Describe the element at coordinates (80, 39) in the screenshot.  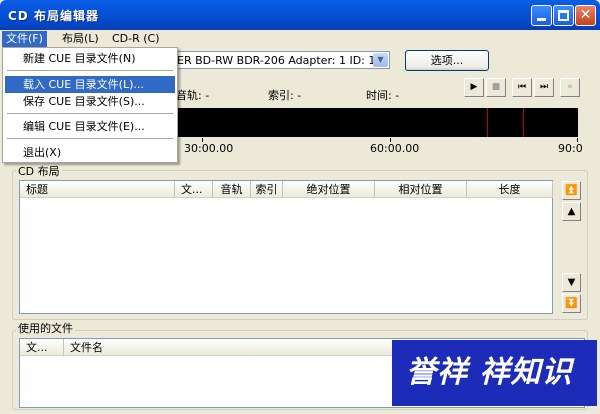
I see `menu-layout: 布局(L)` at that location.